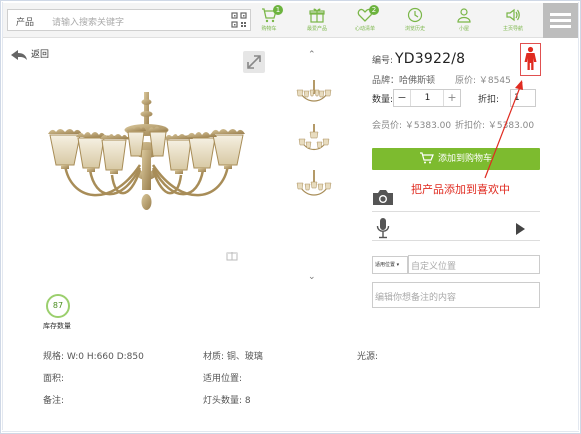  Describe the element at coordinates (364, 29) in the screenshot. I see `nav-wishlist-label: 心动清单` at that location.